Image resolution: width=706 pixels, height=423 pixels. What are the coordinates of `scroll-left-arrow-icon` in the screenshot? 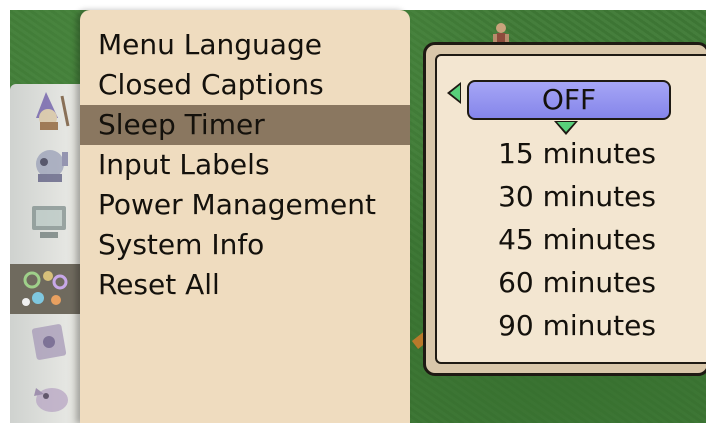 It's located at (454, 93).